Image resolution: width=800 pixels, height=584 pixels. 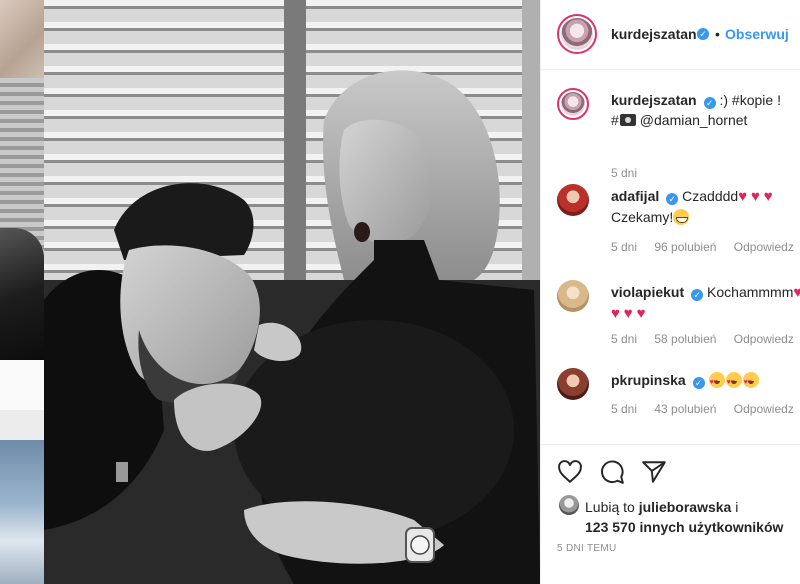 I want to click on liker-avatar, so click(x=569, y=505).